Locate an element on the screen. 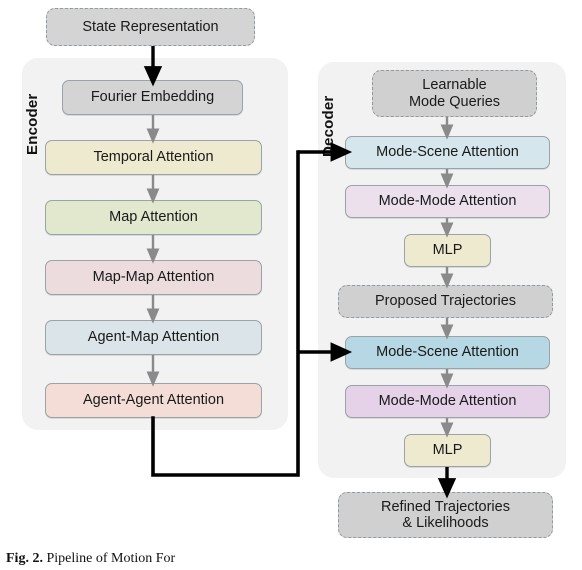 The height and width of the screenshot is (570, 582). node-map-map-attention: Map-Map Attention is located at coordinates (153, 277).